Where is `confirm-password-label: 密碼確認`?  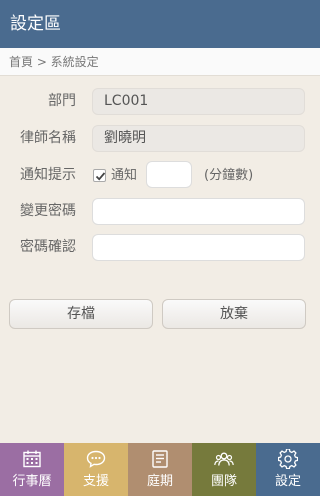
confirm-password-label: 密碼確認 is located at coordinates (48, 247).